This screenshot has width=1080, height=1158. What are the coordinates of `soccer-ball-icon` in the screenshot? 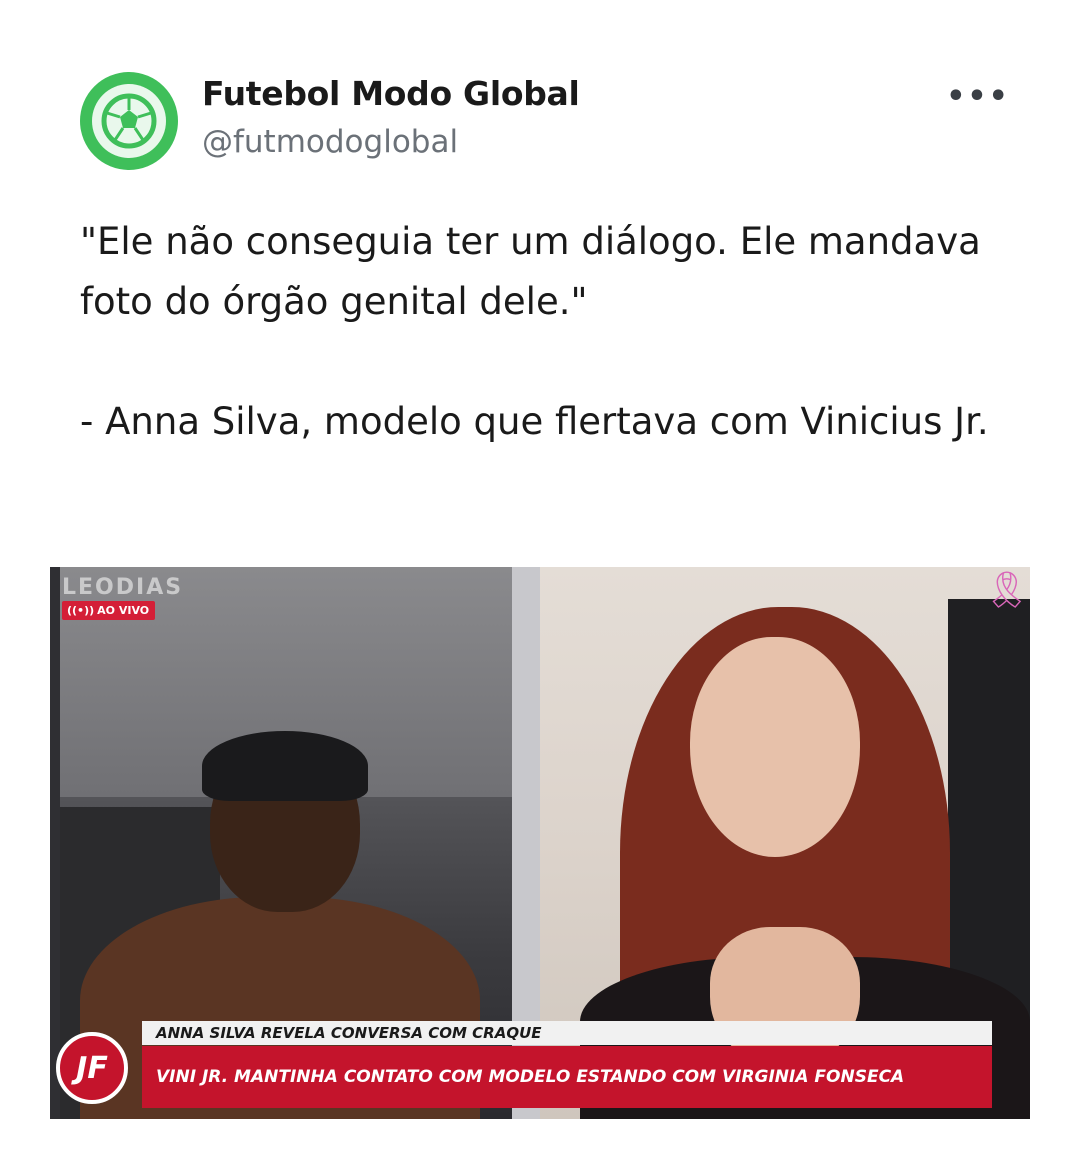 It's located at (129, 121).